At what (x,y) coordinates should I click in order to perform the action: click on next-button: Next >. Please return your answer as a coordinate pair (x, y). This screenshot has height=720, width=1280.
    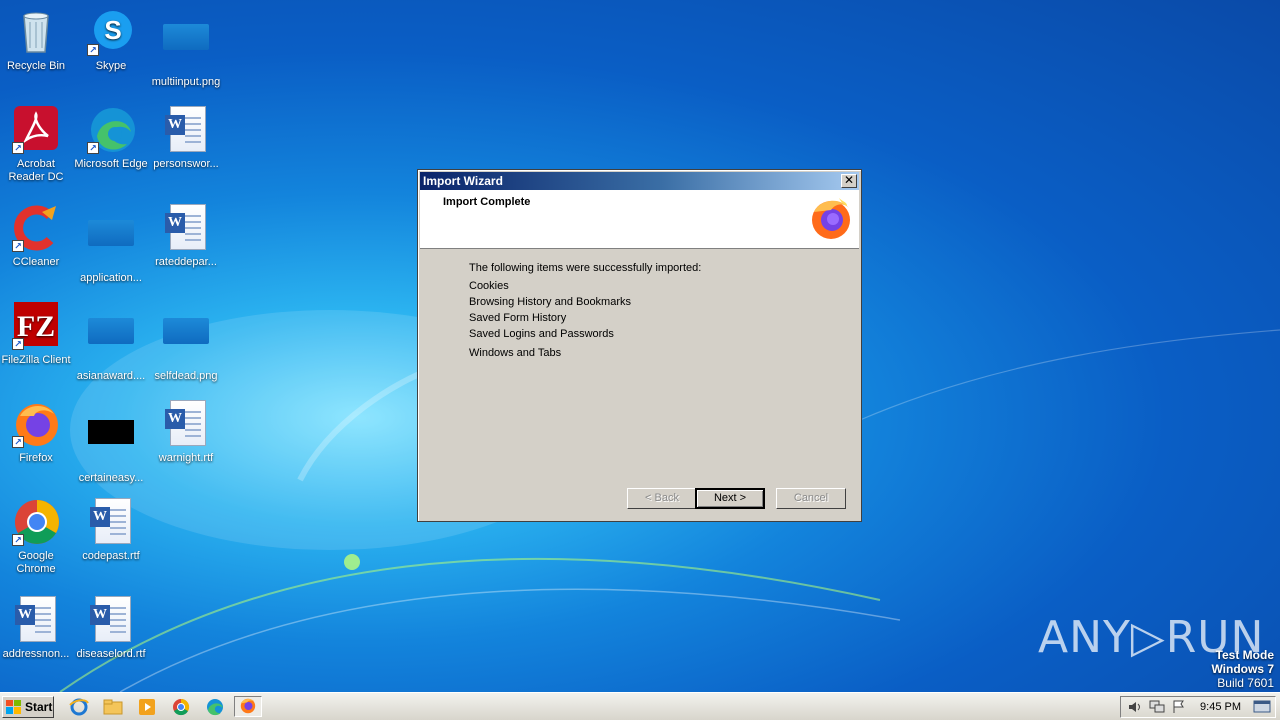
    Looking at the image, I should click on (730, 498).